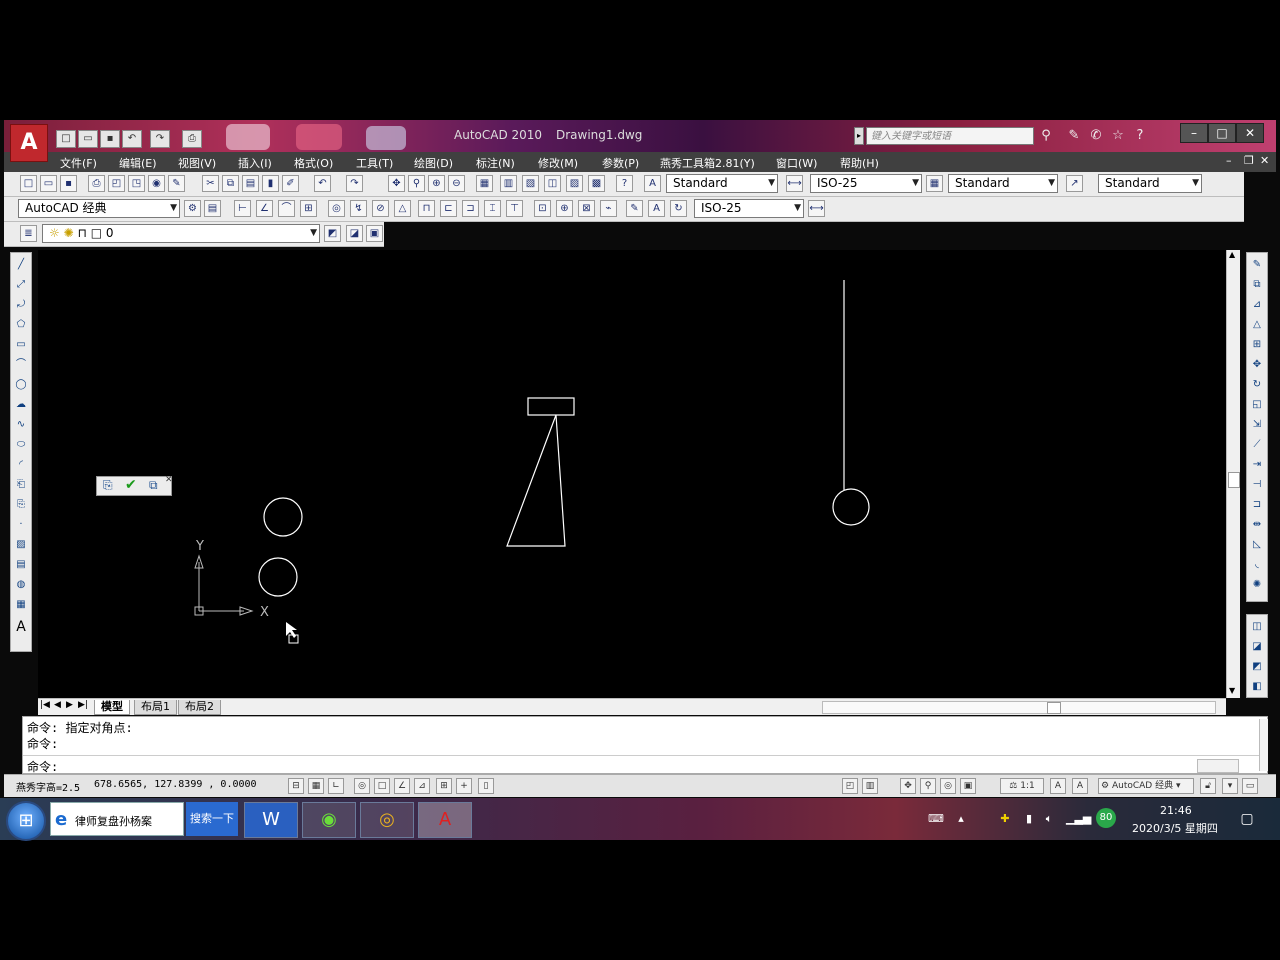  What do you see at coordinates (21, 585) in the screenshot?
I see `region-icon: ◍` at bounding box center [21, 585].